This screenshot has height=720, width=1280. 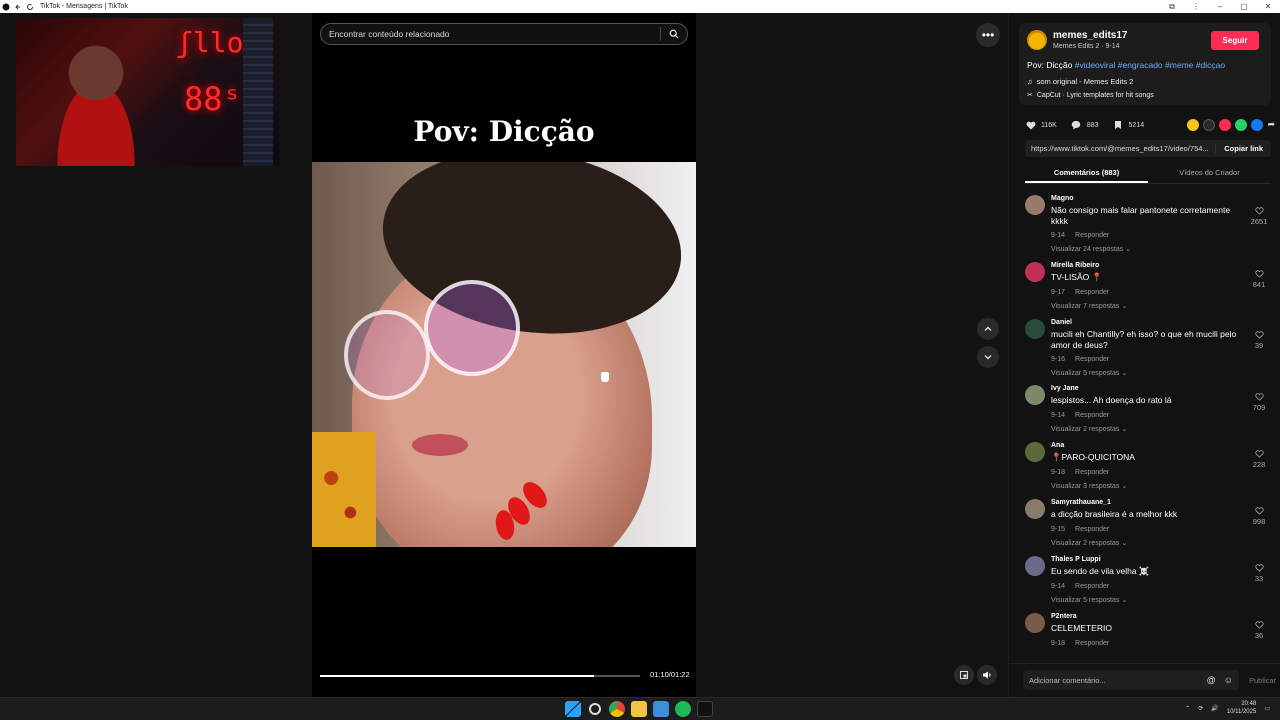 What do you see at coordinates (1235, 40) in the screenshot?
I see `follow-button: Seguir` at bounding box center [1235, 40].